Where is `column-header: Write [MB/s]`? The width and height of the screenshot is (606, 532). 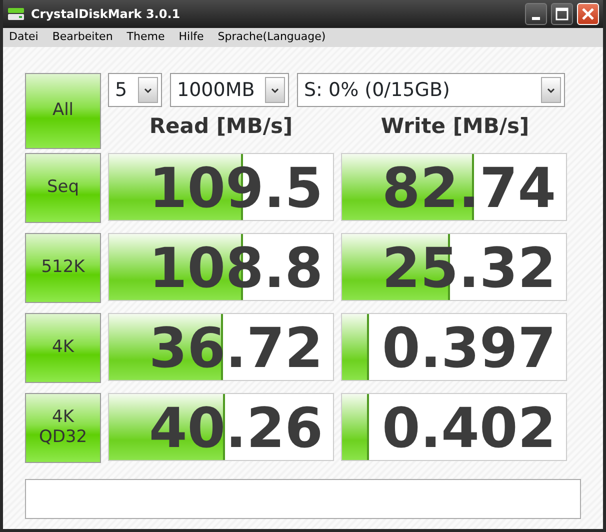 column-header: Write [MB/s] is located at coordinates (455, 126).